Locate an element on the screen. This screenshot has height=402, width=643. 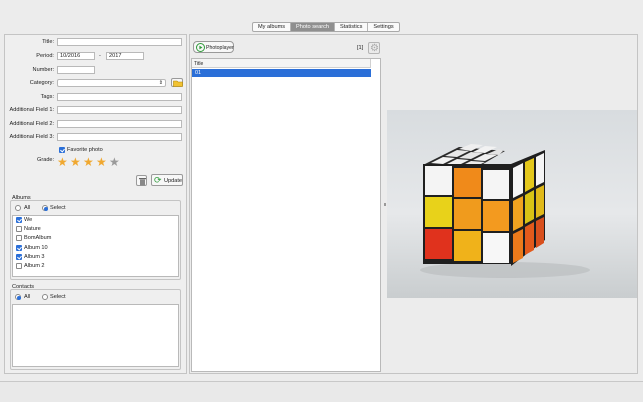
additional-field-1-input is located at coordinates (119, 110).